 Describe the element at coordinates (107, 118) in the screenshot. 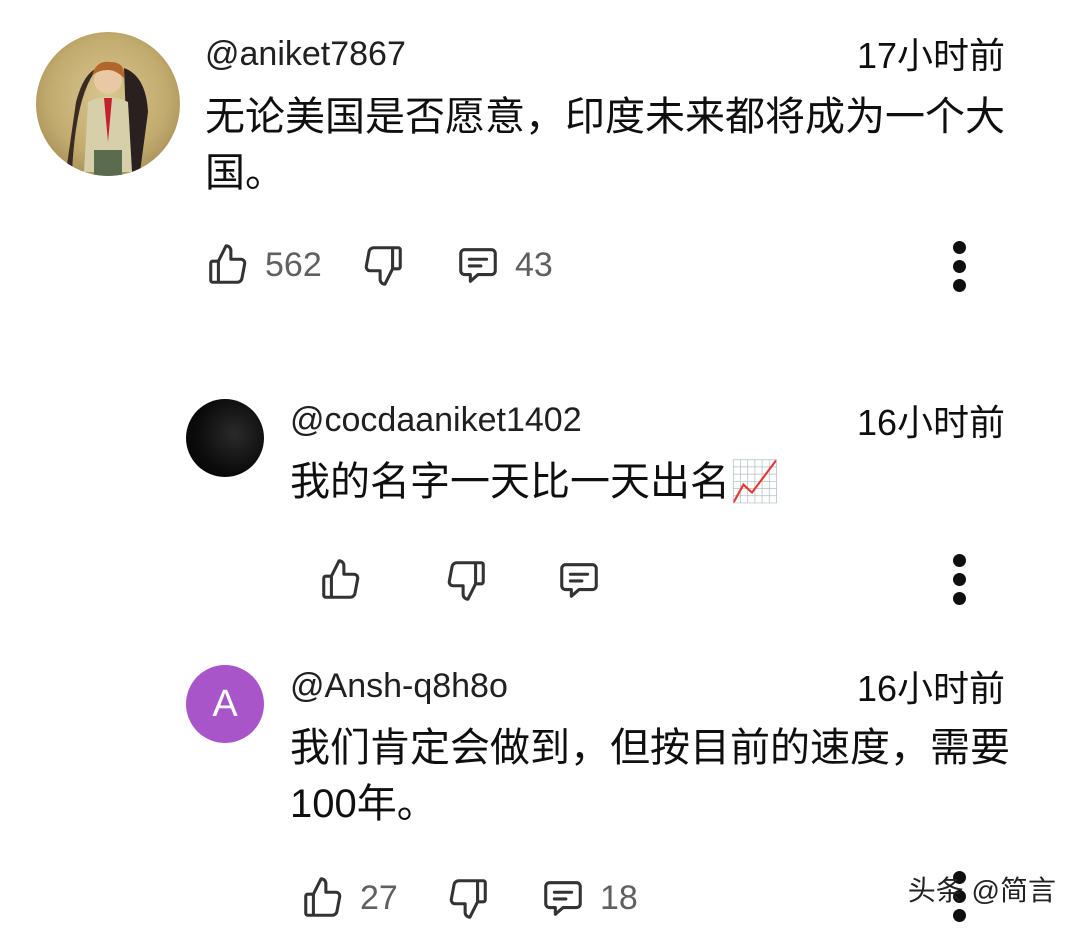

I see `avatar-character-icon` at that location.